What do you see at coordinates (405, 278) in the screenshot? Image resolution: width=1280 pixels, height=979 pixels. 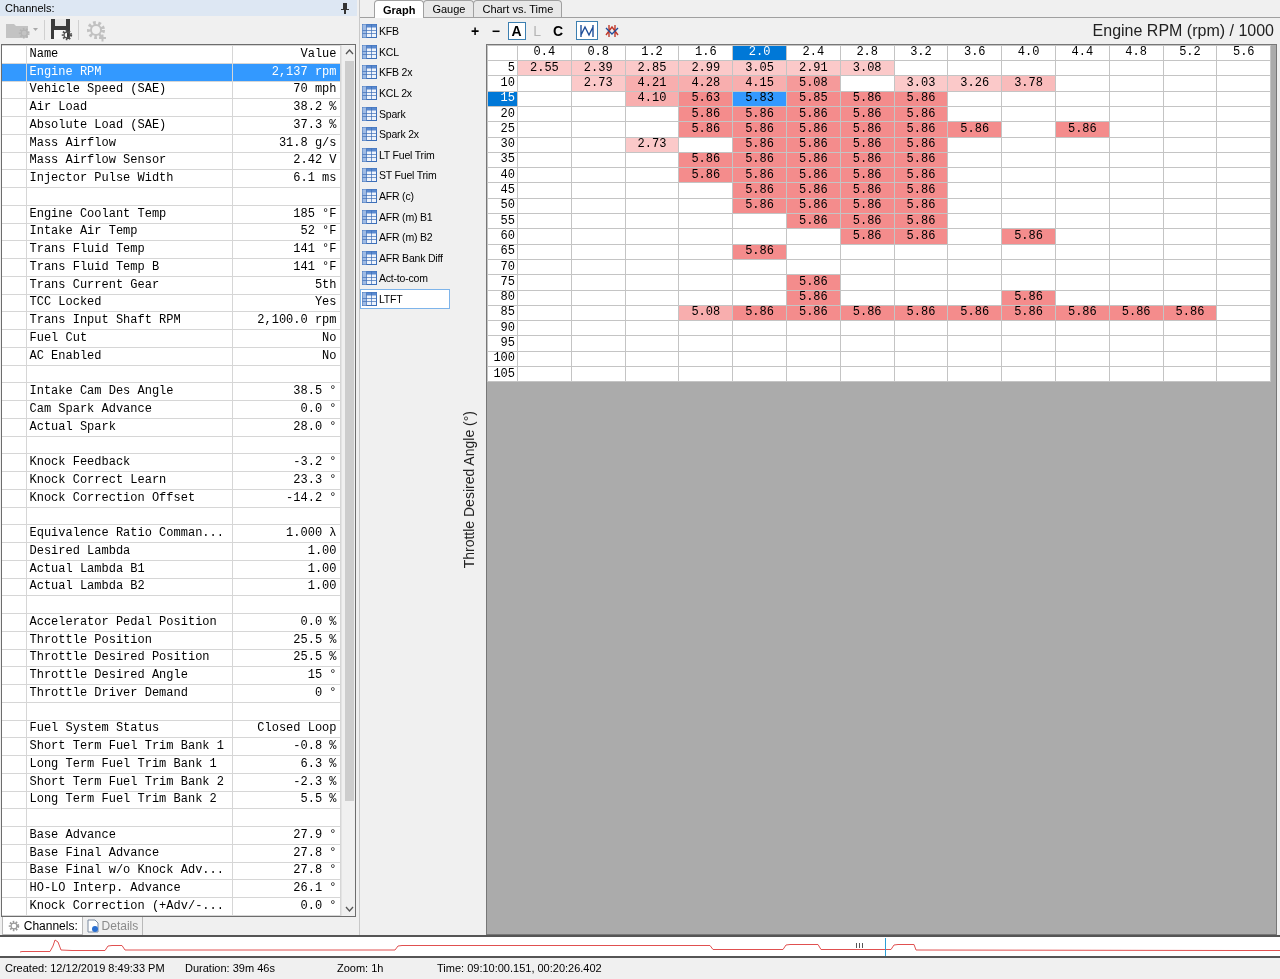 I see `table-list-item: Act-to-com` at bounding box center [405, 278].